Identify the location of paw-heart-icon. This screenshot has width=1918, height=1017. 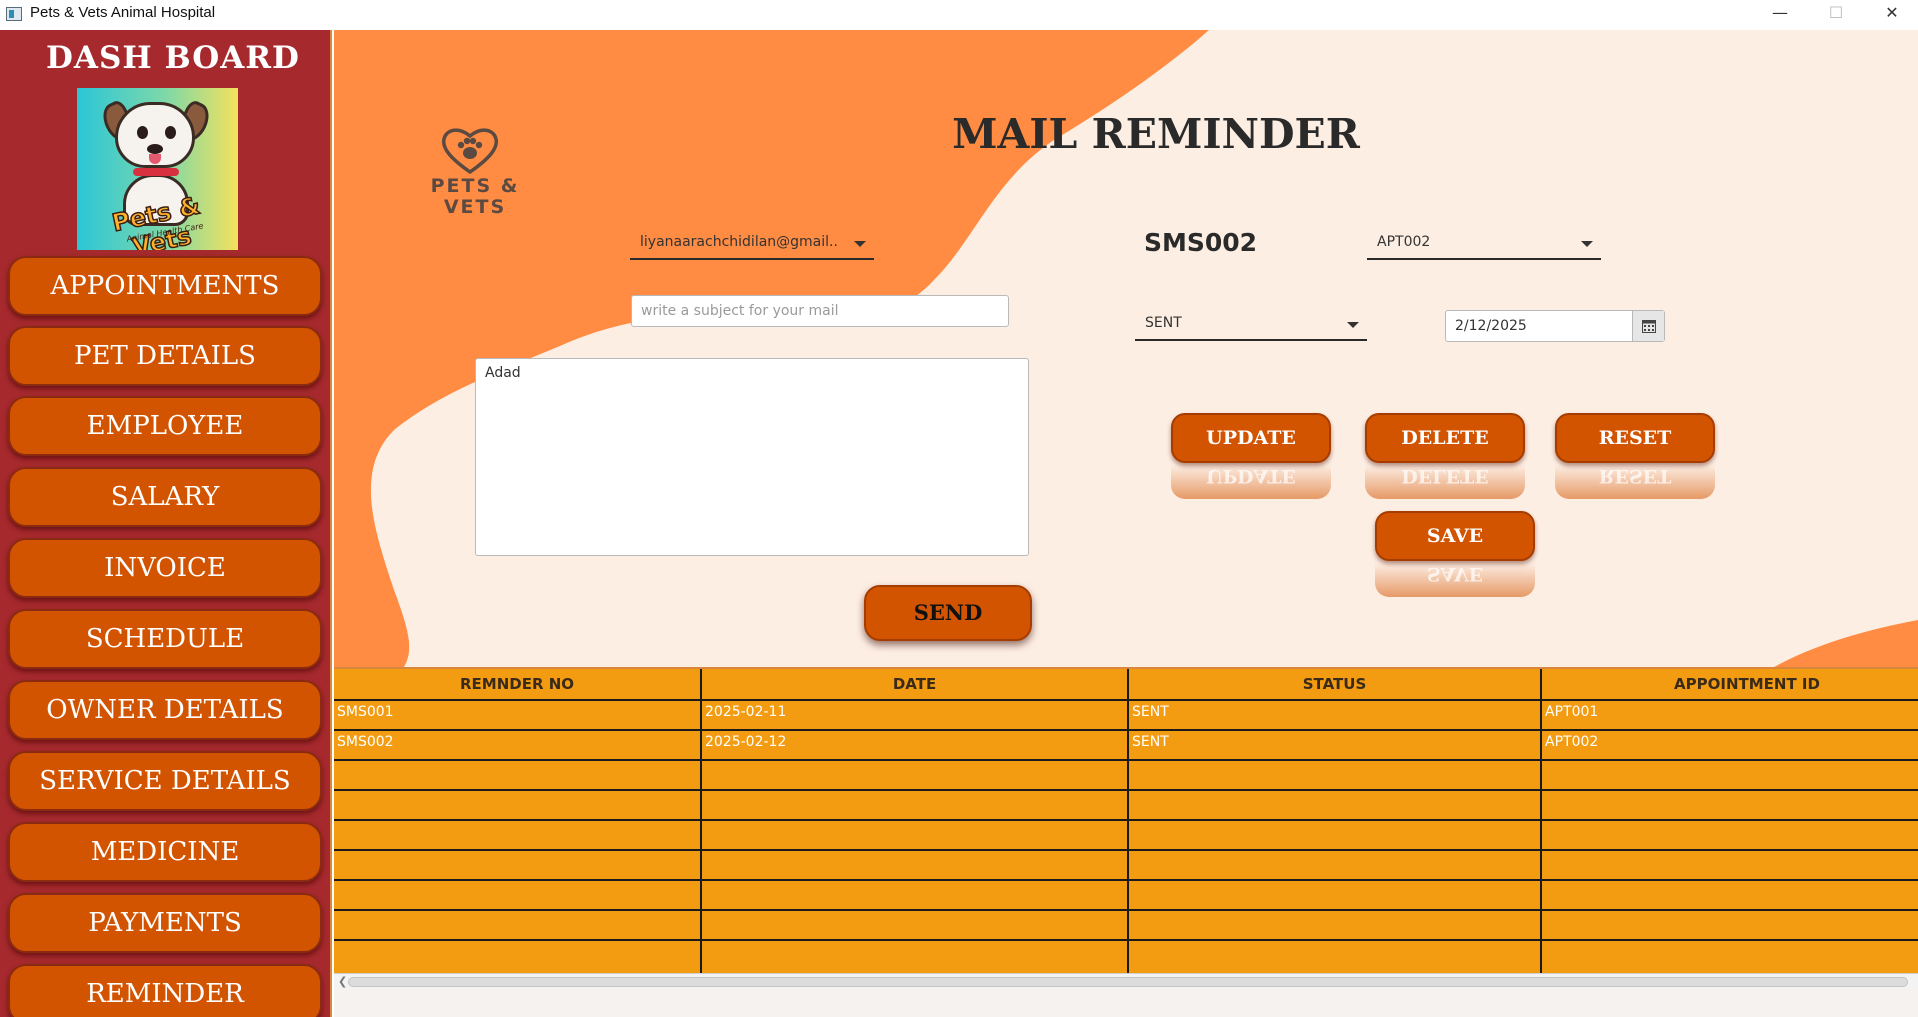
(470, 151).